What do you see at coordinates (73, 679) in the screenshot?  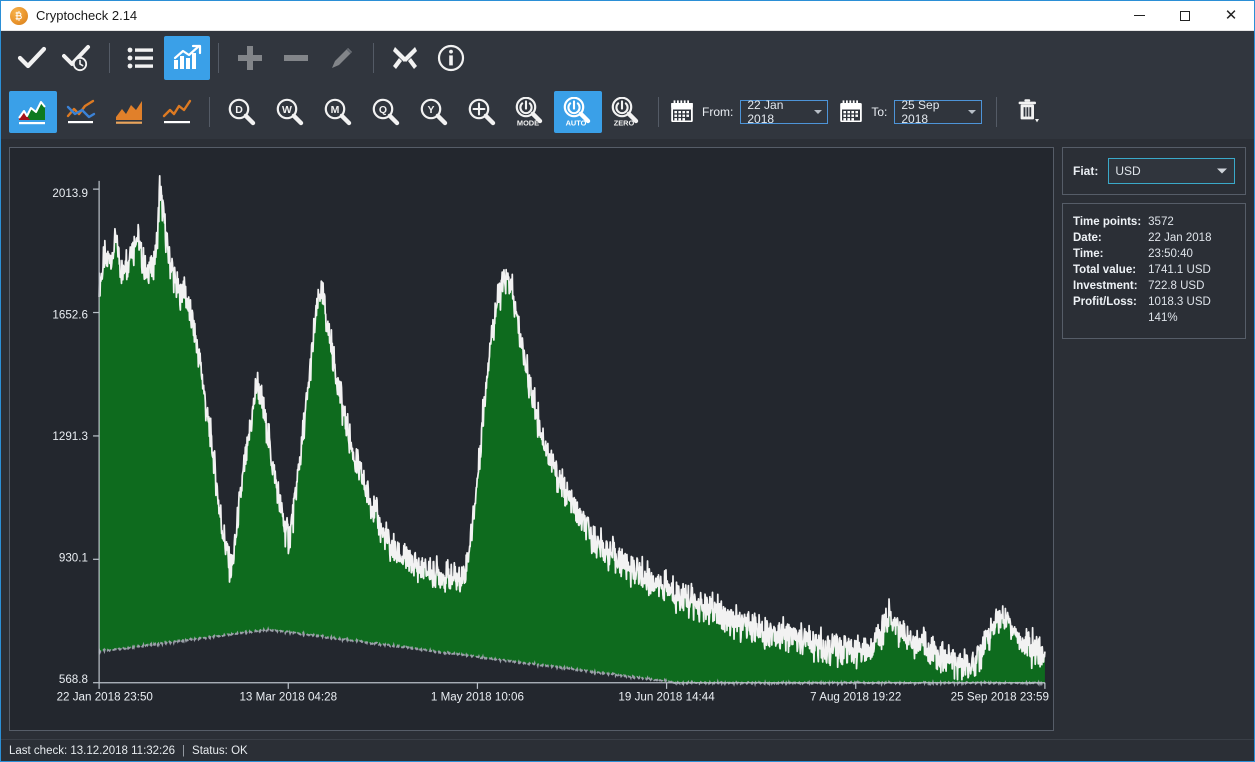 I see `y-tick-label: 568.8` at bounding box center [73, 679].